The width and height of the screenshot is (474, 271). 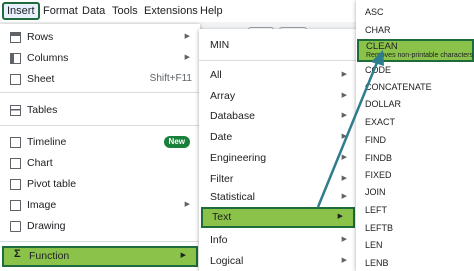 What do you see at coordinates (15, 58) in the screenshot?
I see `columns-icon` at bounding box center [15, 58].